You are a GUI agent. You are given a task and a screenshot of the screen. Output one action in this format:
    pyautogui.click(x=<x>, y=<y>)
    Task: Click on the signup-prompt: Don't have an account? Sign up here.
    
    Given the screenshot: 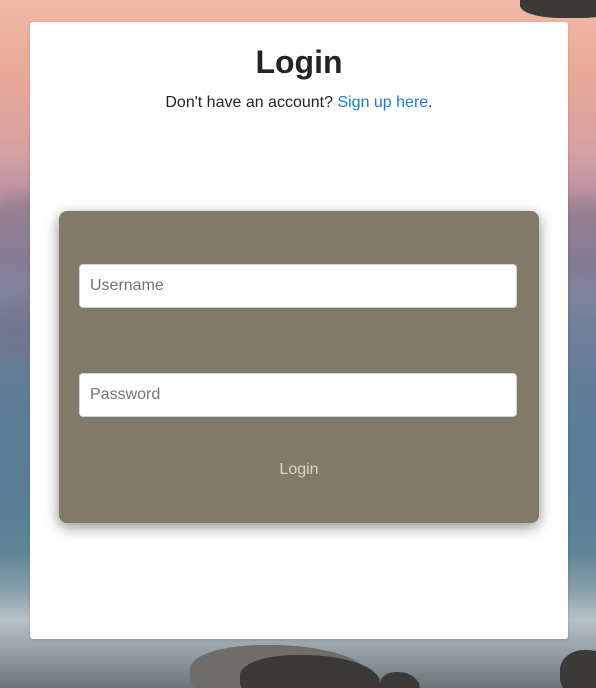 What is the action you would take?
    pyautogui.click(x=299, y=103)
    